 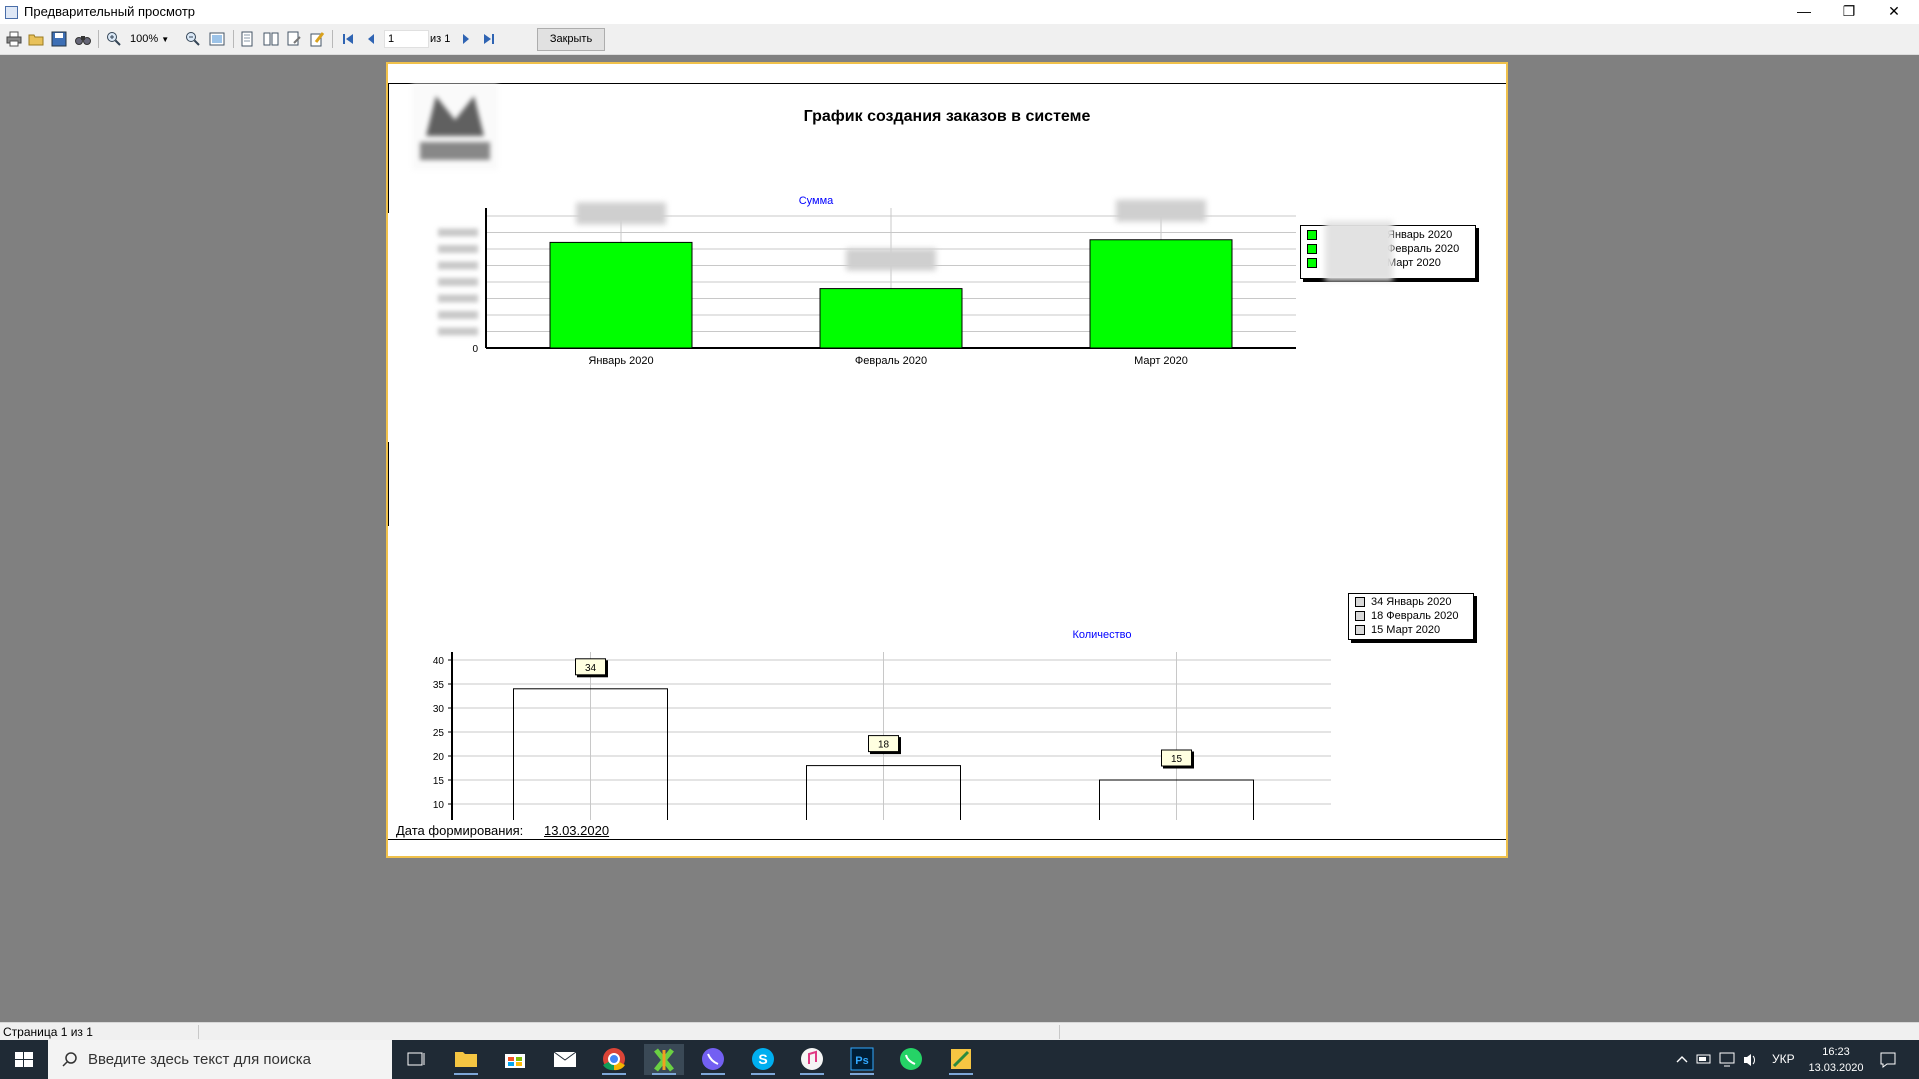 What do you see at coordinates (1727, 1059) in the screenshot?
I see `network-icon` at bounding box center [1727, 1059].